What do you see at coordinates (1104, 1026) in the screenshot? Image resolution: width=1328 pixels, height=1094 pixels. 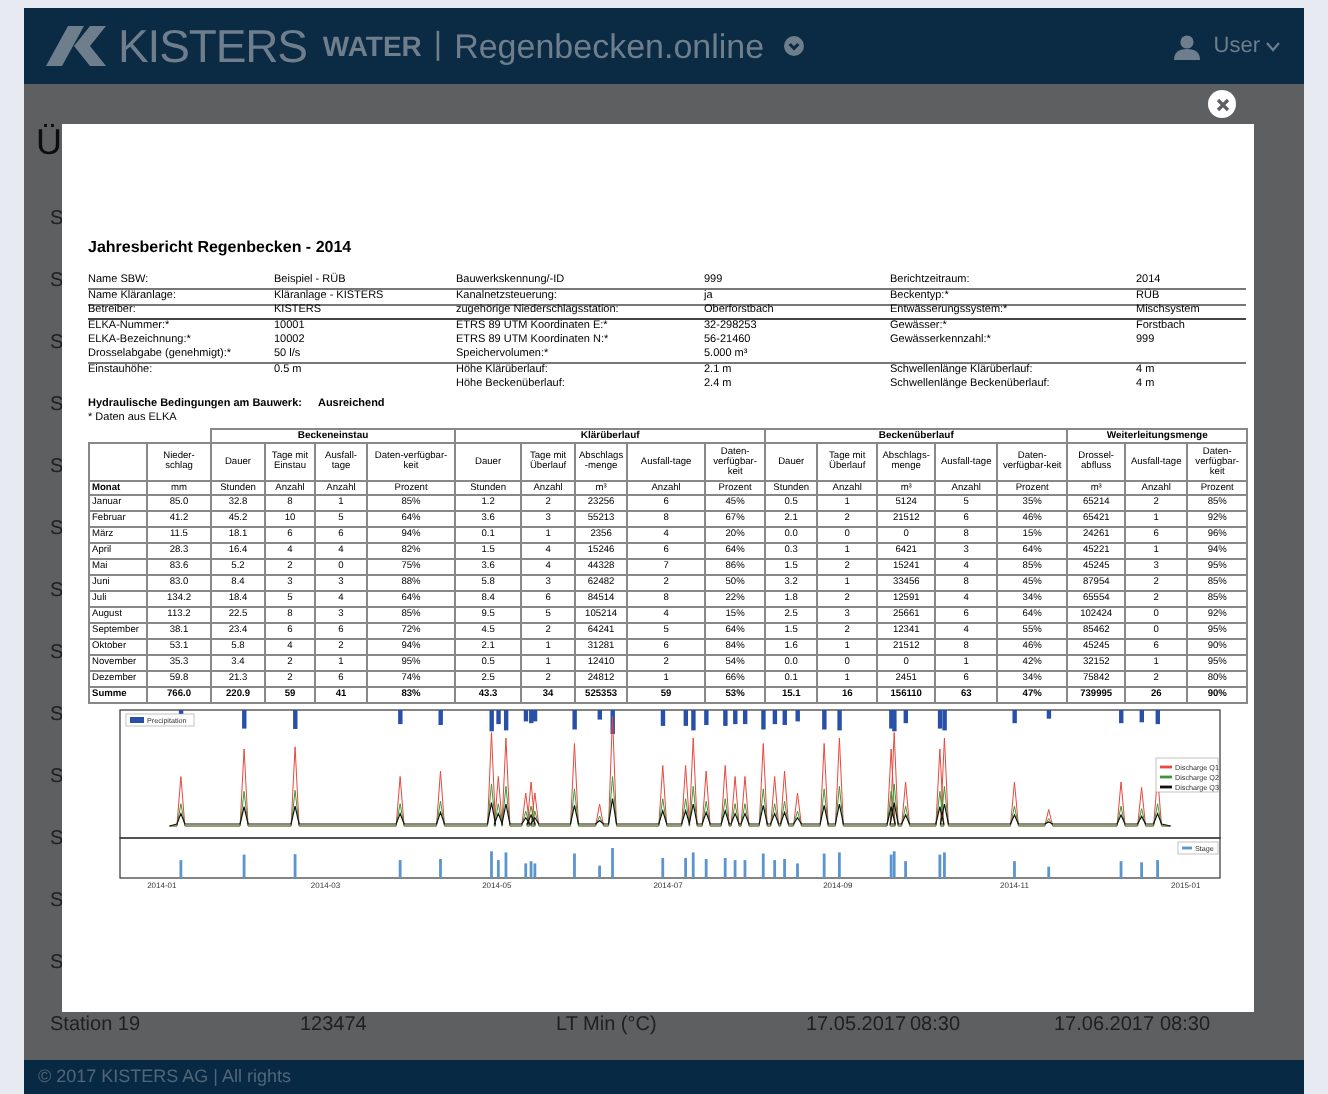 I see `end-date: 17.06.2017` at bounding box center [1104, 1026].